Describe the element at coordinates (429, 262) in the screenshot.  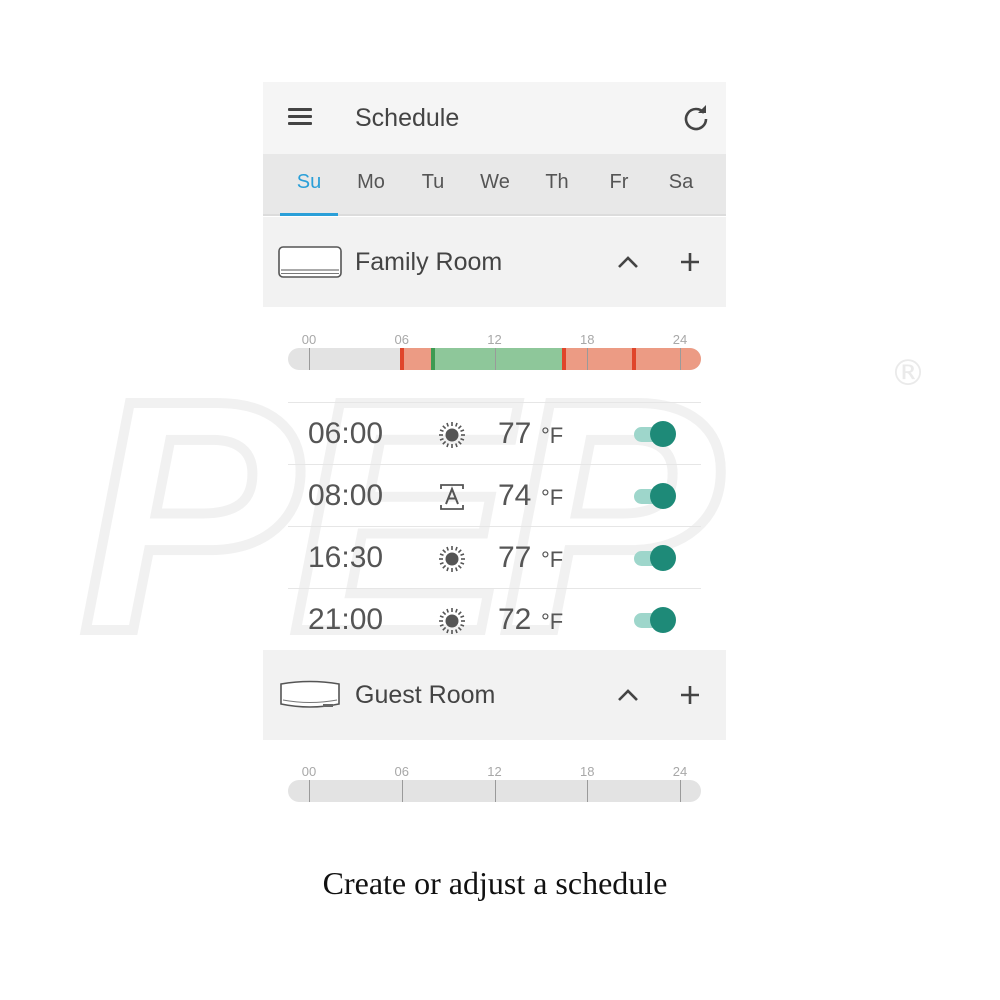
I see `room-name: Family Room` at that location.